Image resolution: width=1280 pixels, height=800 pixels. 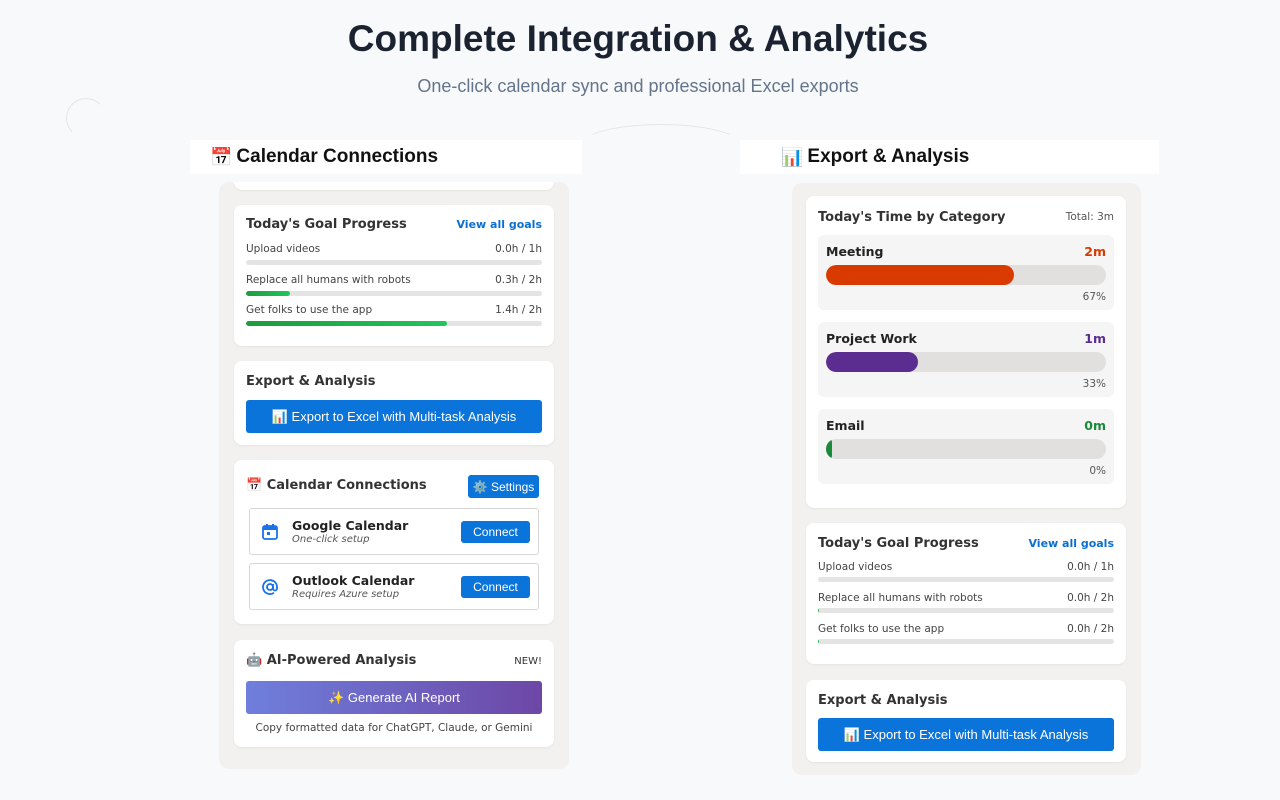 What do you see at coordinates (270, 587) in the screenshot?
I see `at-sign-icon` at bounding box center [270, 587].